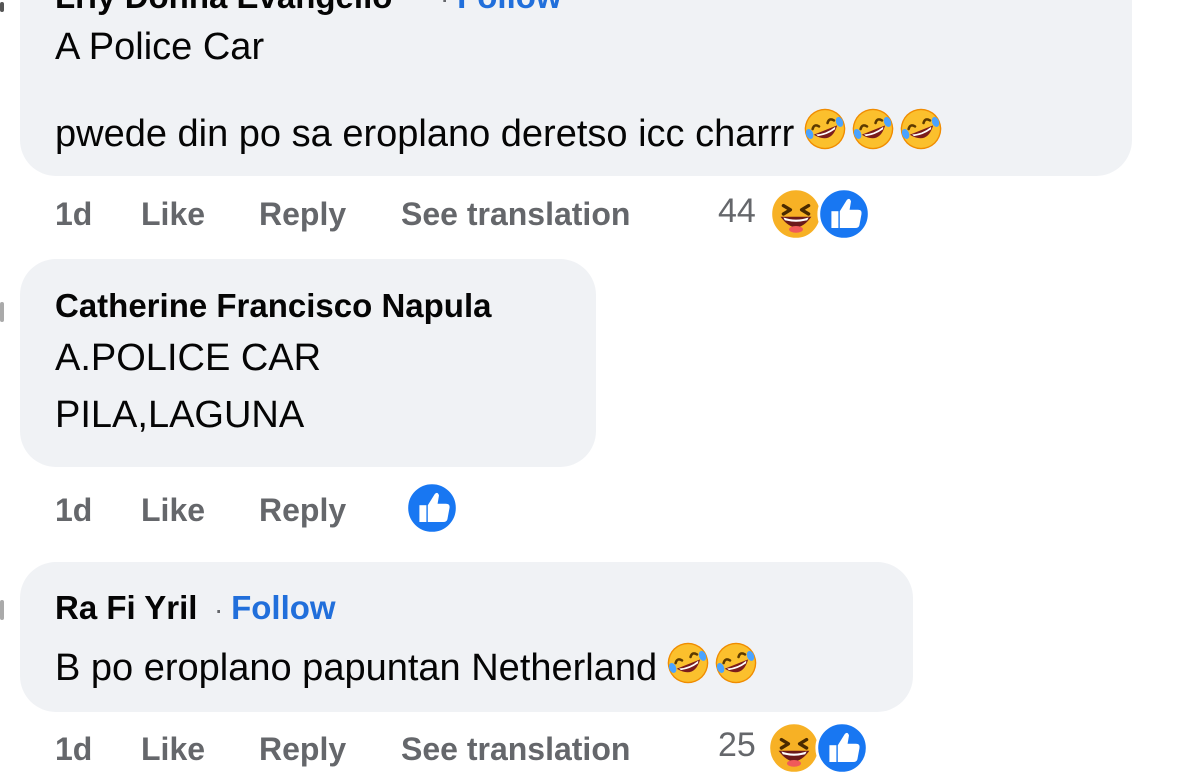 This screenshot has height=782, width=1200. Describe the element at coordinates (188, 358) in the screenshot. I see `comment-text: A.POLICE CAR` at that location.